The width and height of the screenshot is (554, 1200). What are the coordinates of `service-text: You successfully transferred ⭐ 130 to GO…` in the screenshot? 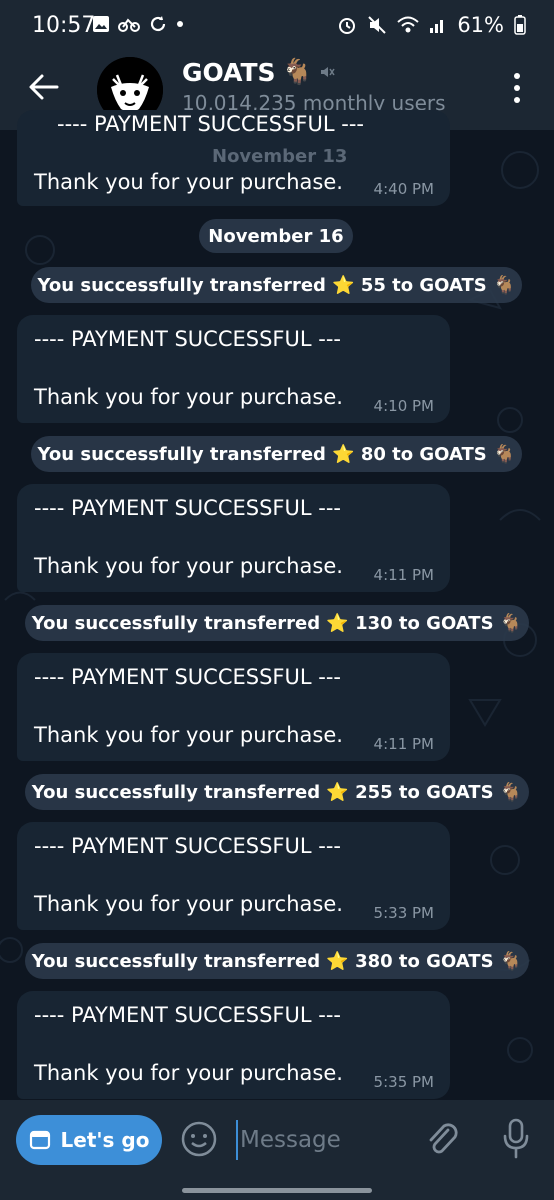 It's located at (277, 623).